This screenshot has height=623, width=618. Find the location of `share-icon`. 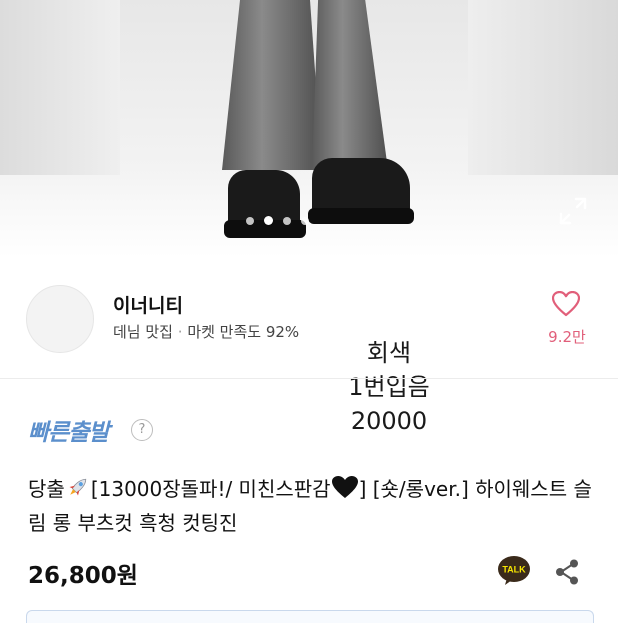

share-icon is located at coordinates (567, 572).